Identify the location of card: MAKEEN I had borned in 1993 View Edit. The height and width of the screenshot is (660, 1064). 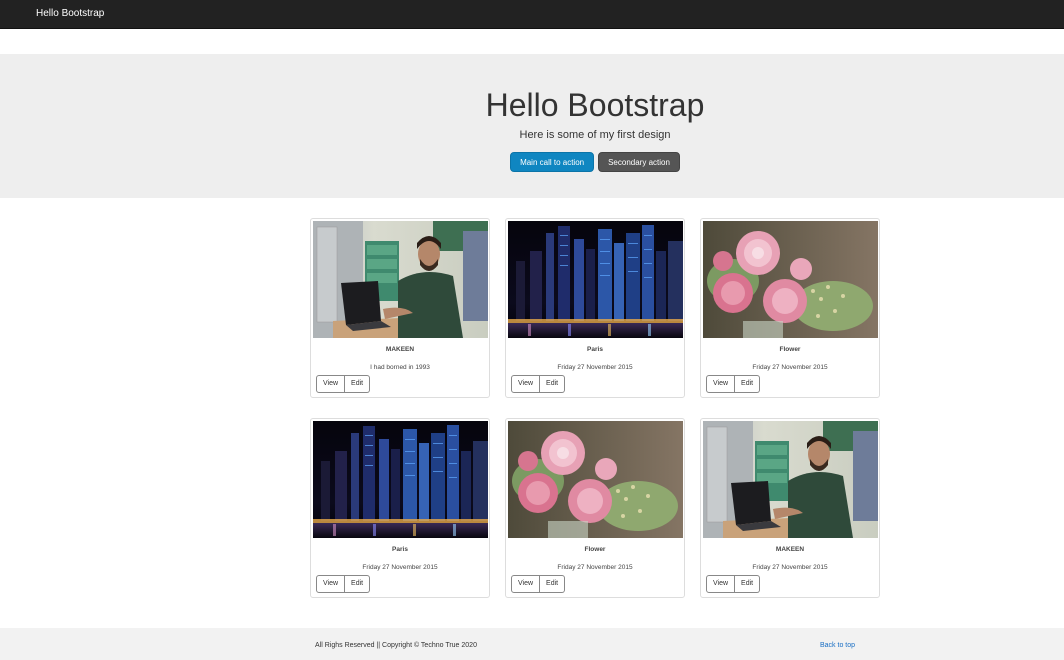
(400, 308).